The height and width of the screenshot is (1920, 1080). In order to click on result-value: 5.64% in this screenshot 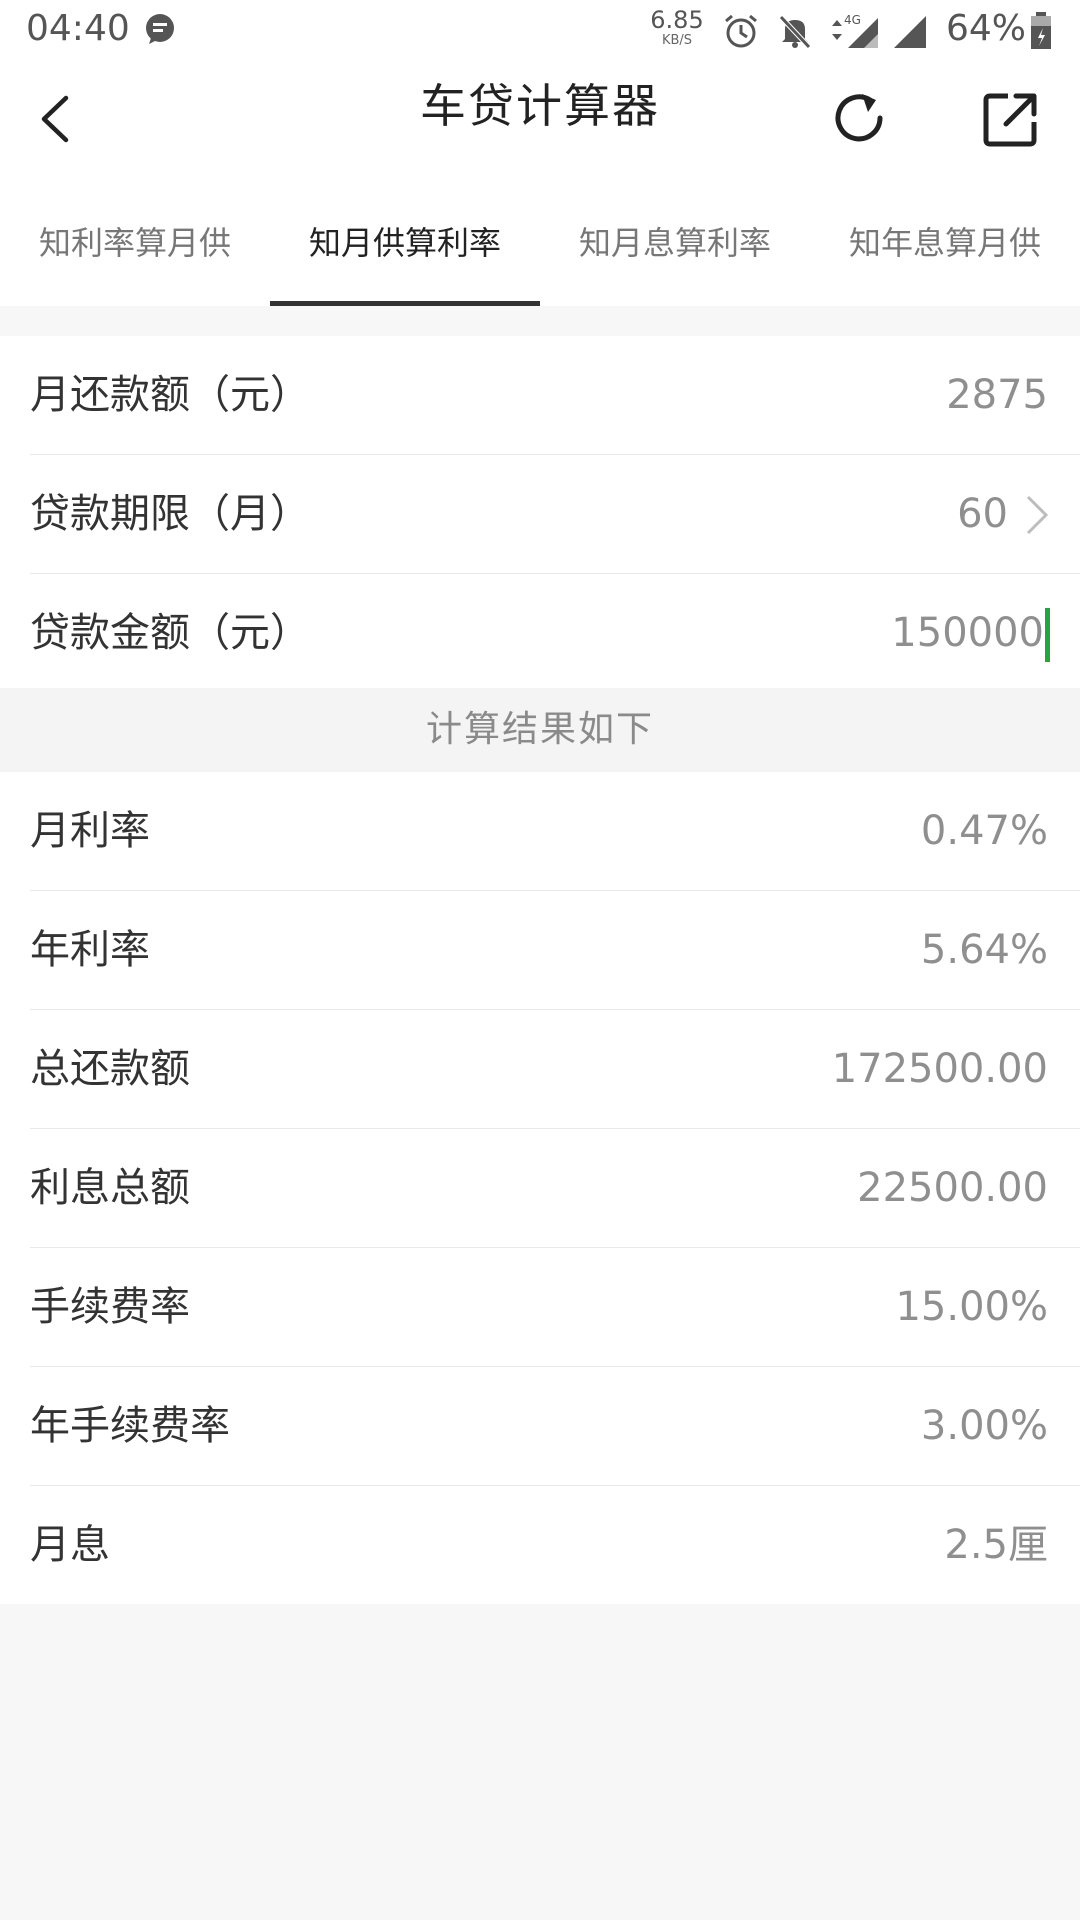, I will do `click(984, 950)`.